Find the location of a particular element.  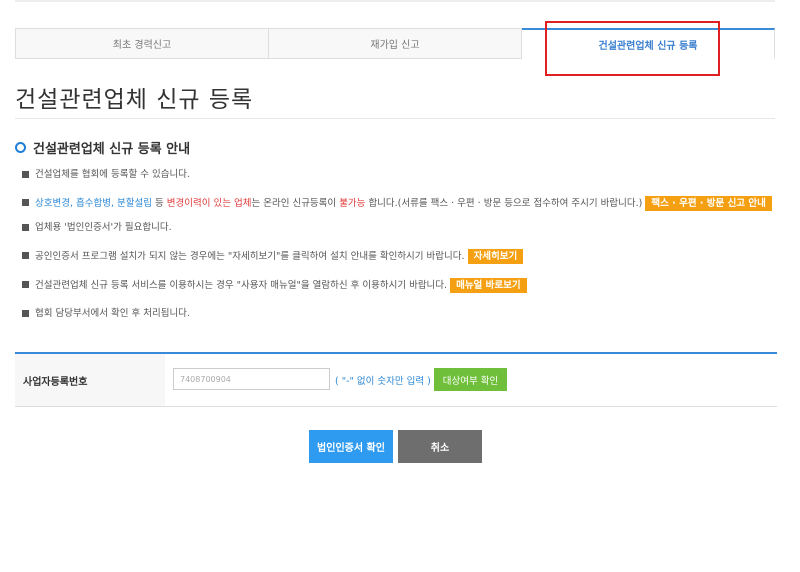

top-divider is located at coordinates (395, 1).